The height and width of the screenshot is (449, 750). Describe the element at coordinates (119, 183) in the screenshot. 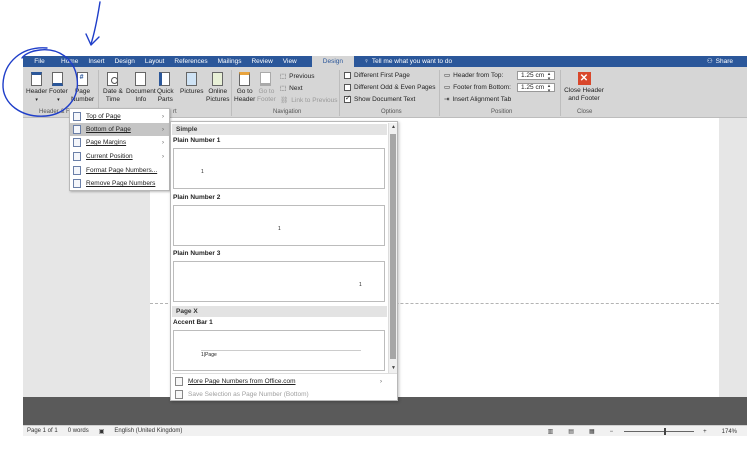

I see `menu-item-remove-page-numbers: Remove Page Numbers` at that location.